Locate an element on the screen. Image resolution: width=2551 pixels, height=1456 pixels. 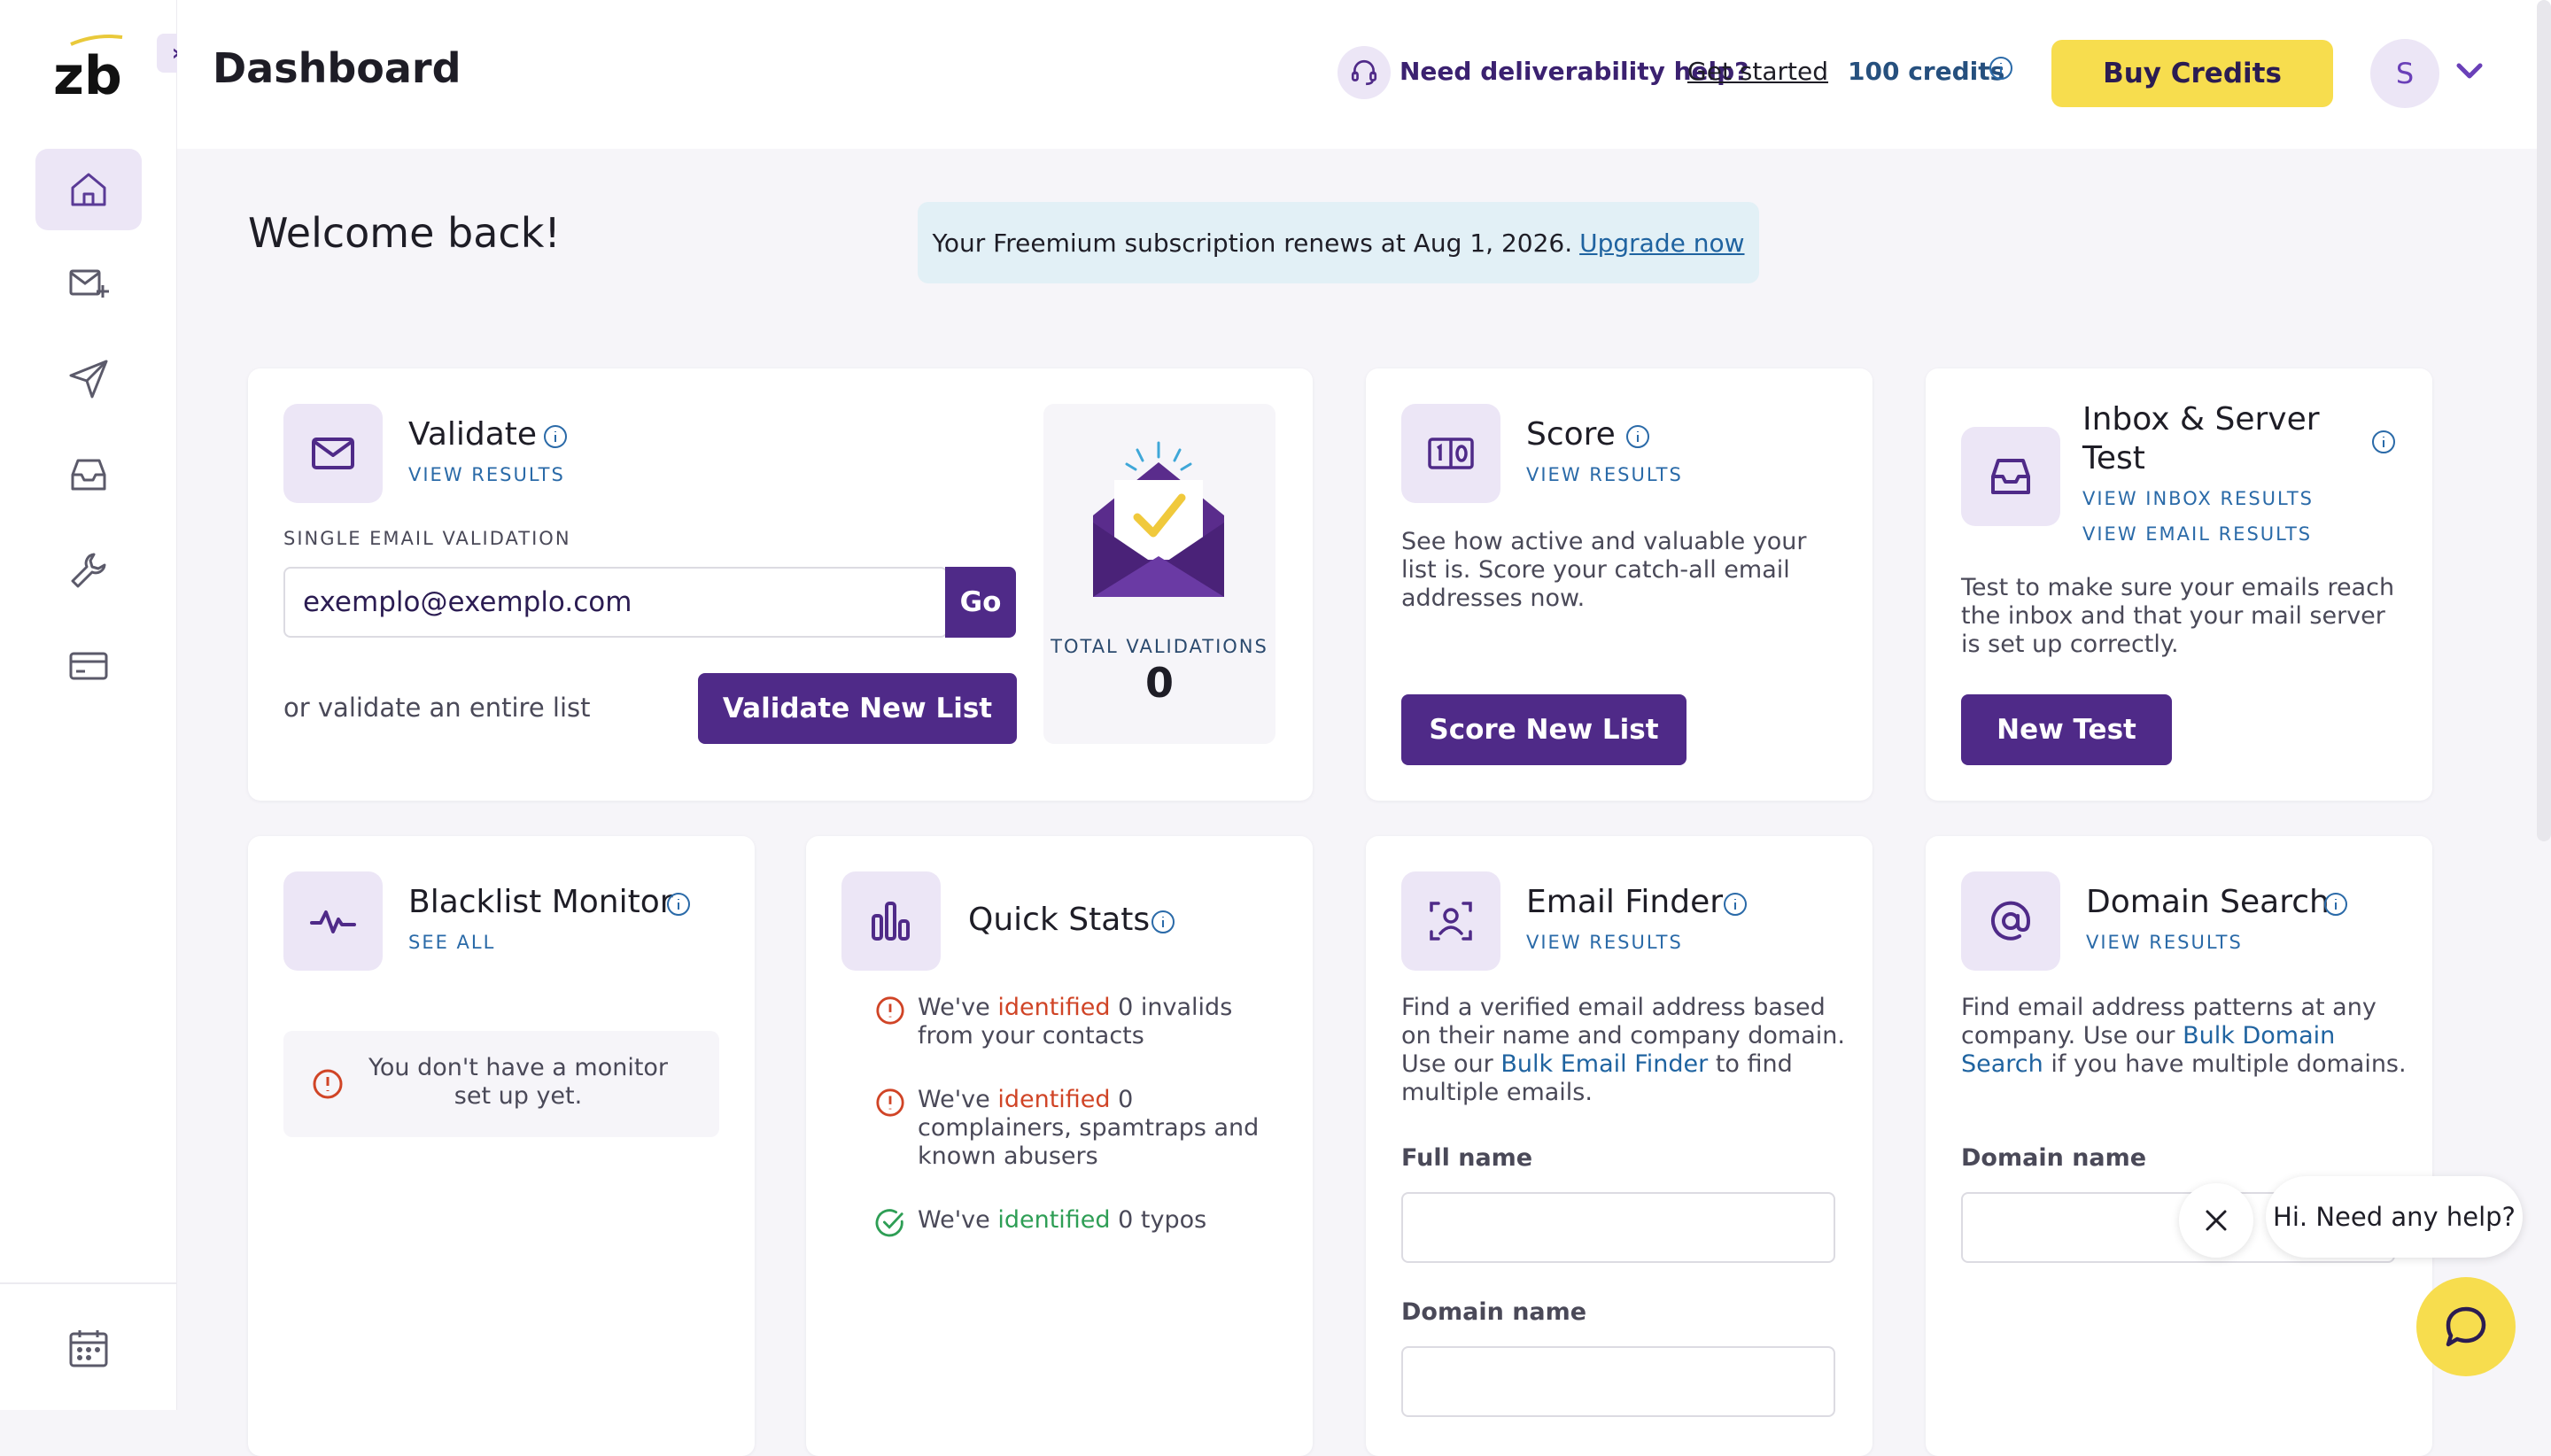
close-icon is located at coordinates (2216, 1220).